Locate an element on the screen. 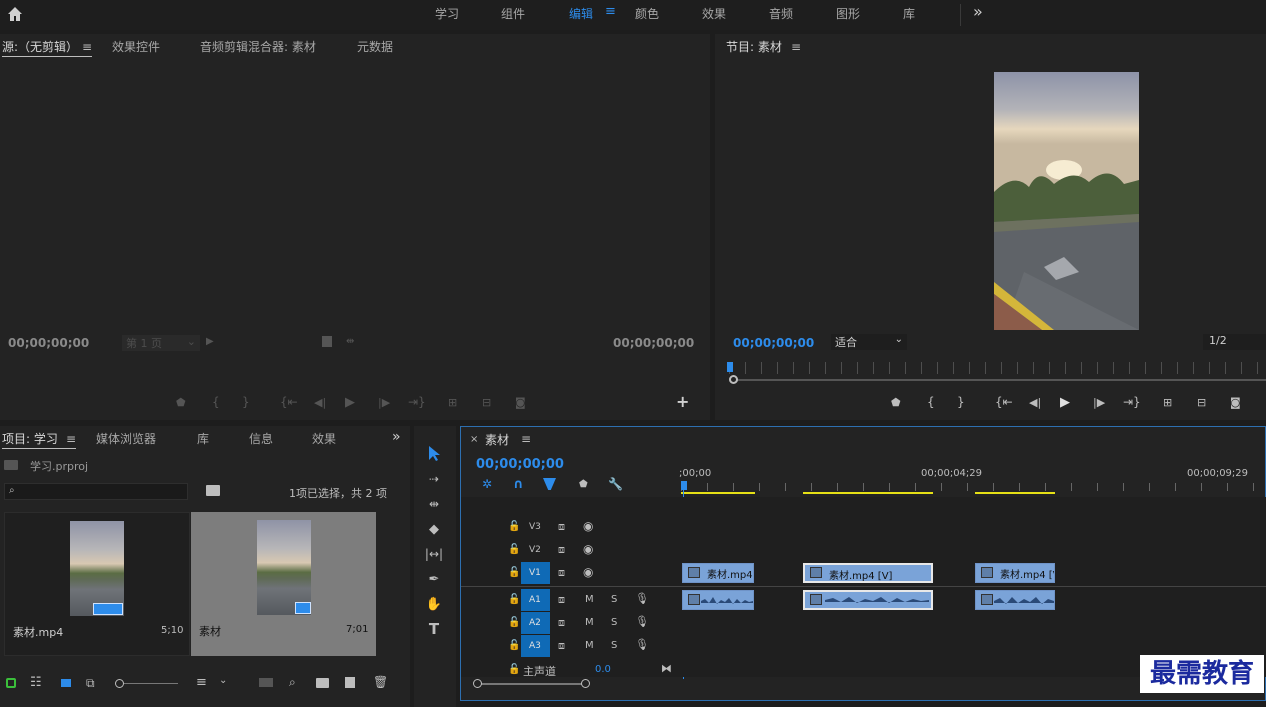  lock-icon is located at coordinates (11, 683).